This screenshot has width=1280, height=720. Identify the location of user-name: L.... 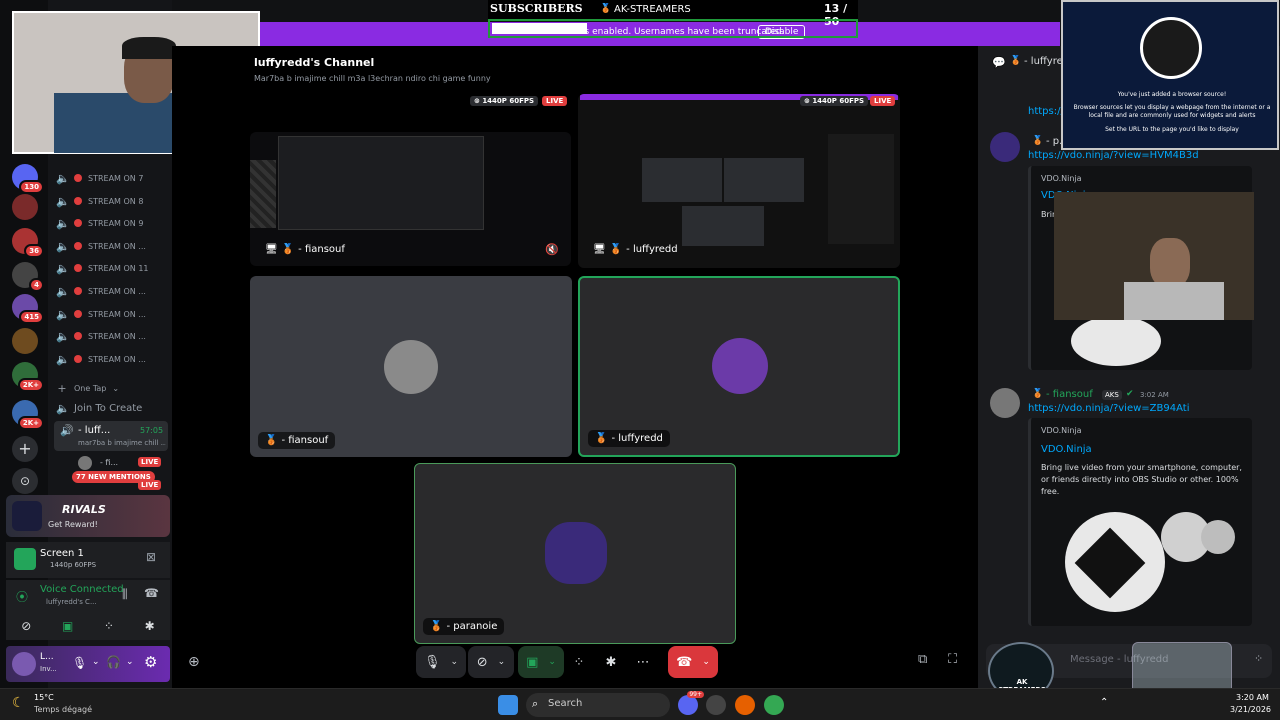
(47, 657).